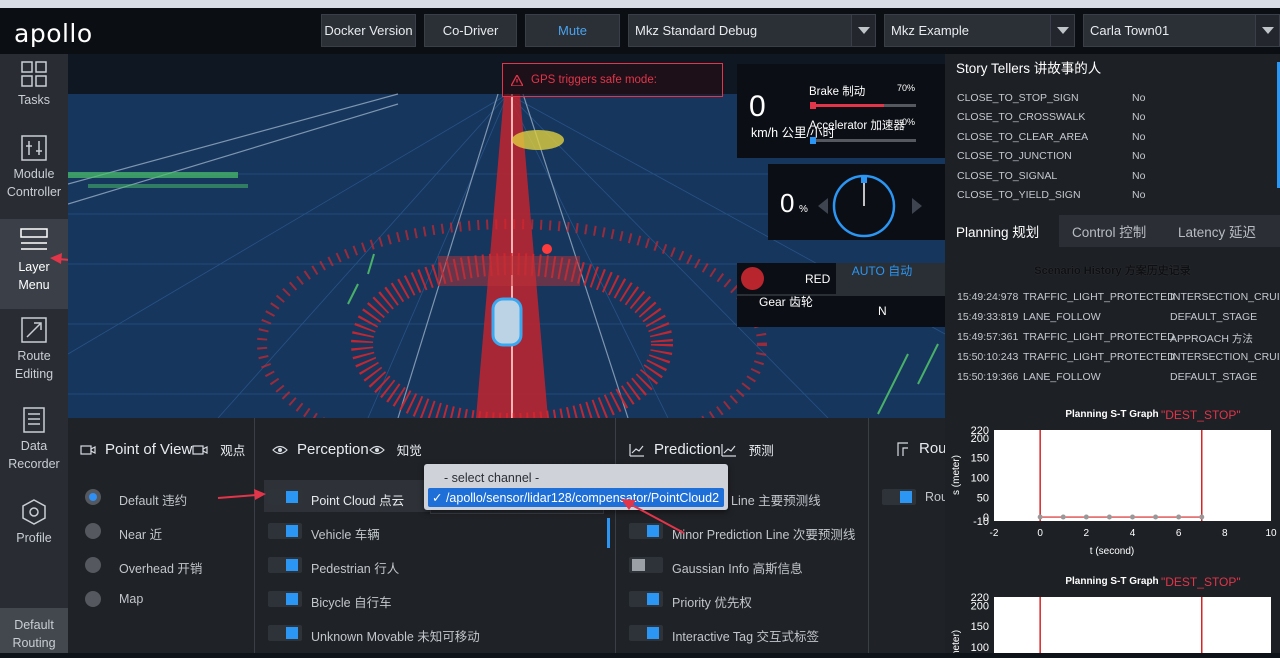 The image size is (1280, 658). I want to click on y-axis-label: s (meter), so click(956, 475).